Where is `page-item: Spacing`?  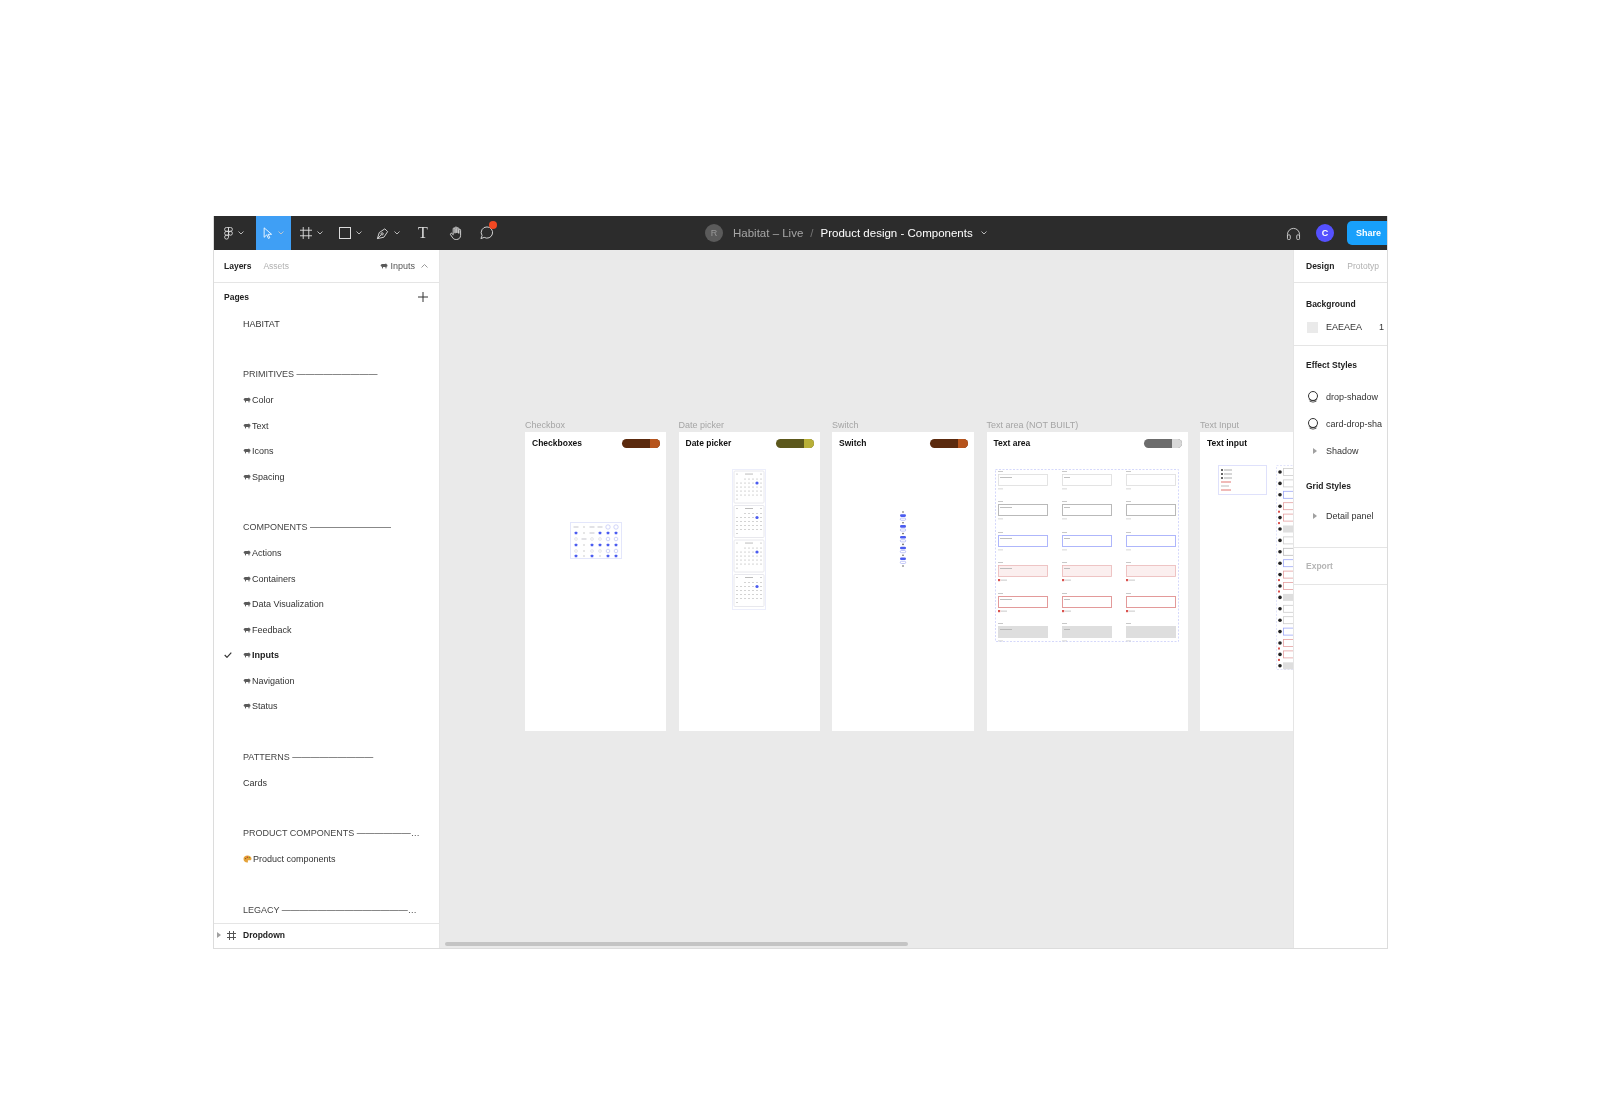
page-item: Spacing is located at coordinates (249, 477).